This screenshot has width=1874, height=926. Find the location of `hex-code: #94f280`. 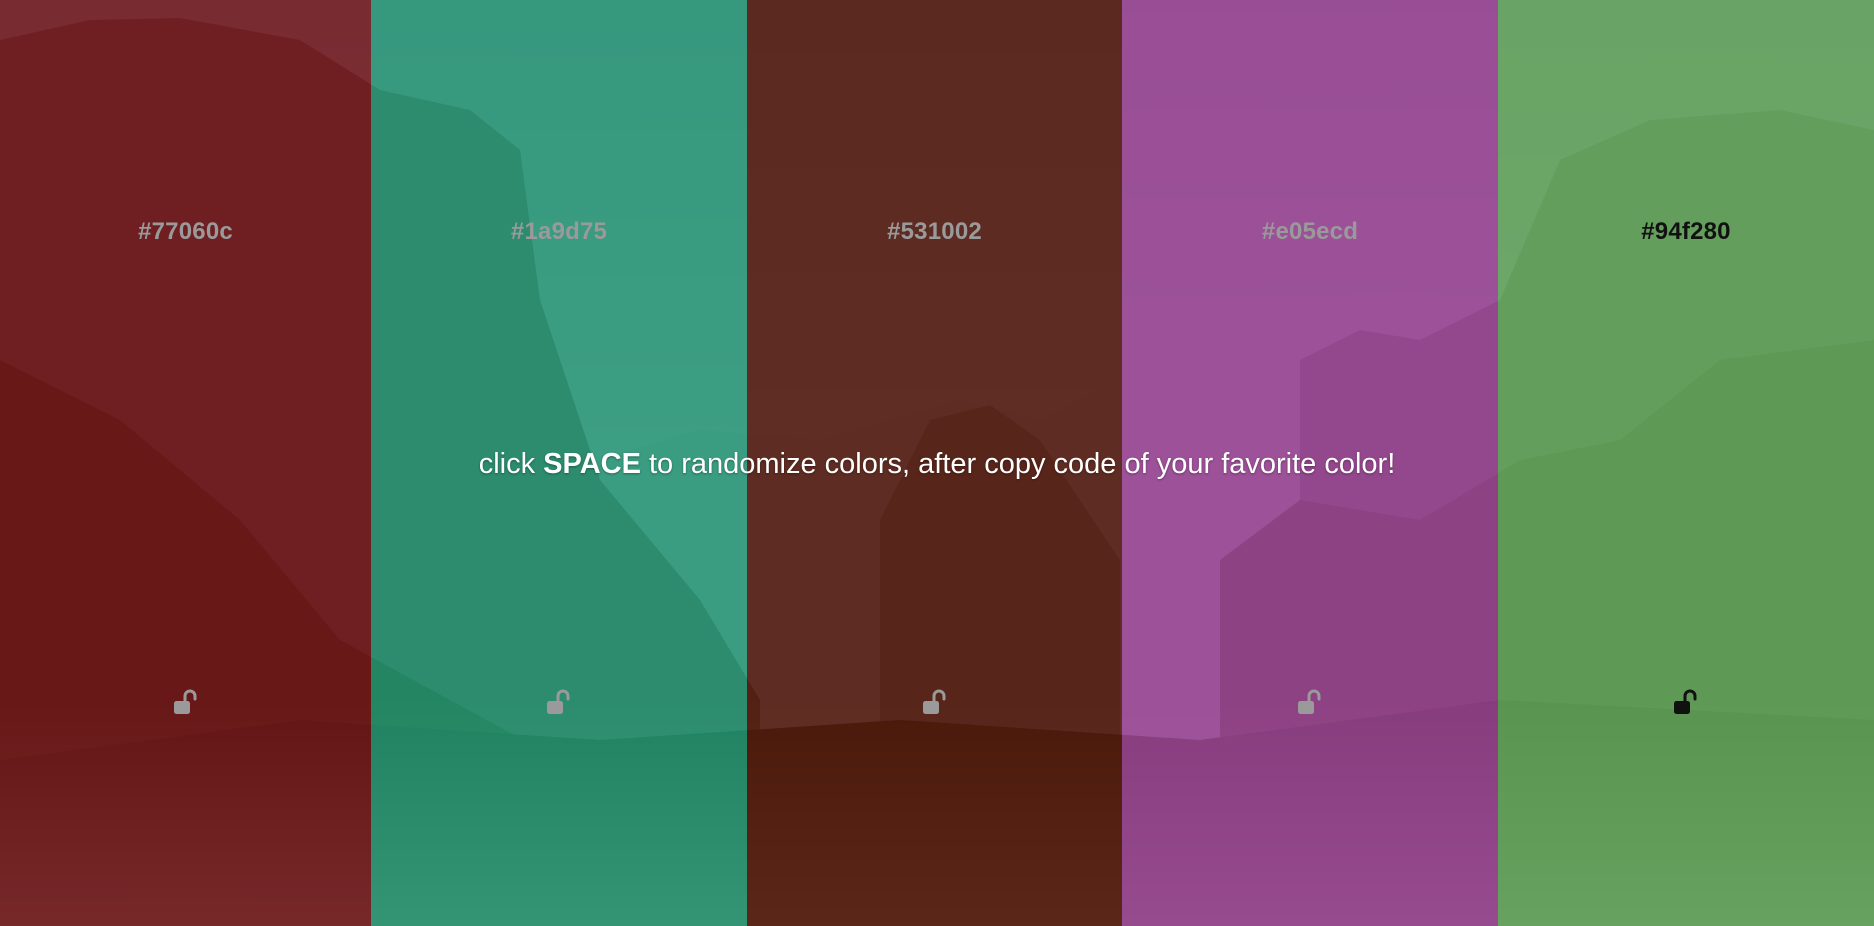

hex-code: #94f280 is located at coordinates (1686, 232).